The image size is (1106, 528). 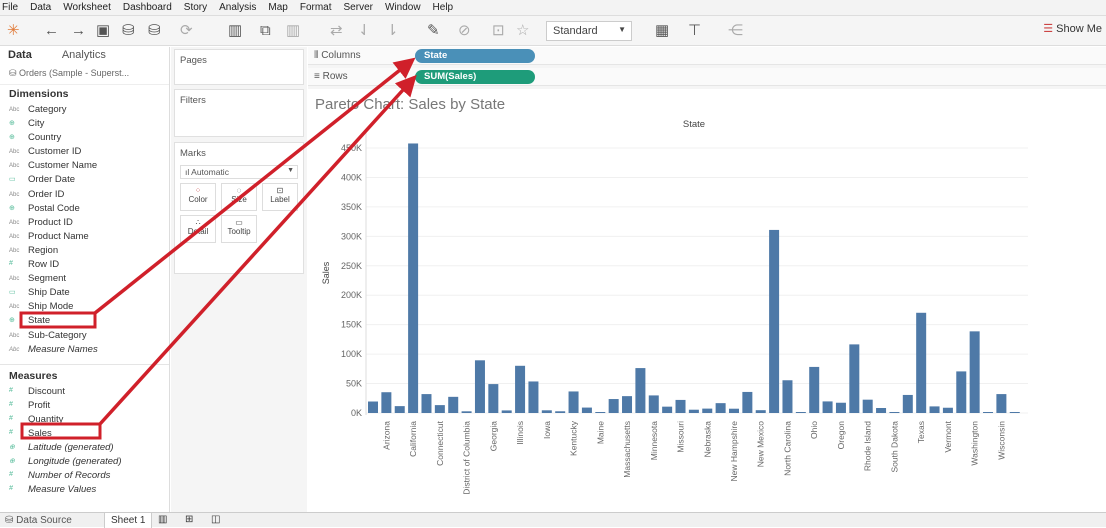 What do you see at coordinates (84, 421) in the screenshot?
I see `measure-field: # Quantity` at bounding box center [84, 421].